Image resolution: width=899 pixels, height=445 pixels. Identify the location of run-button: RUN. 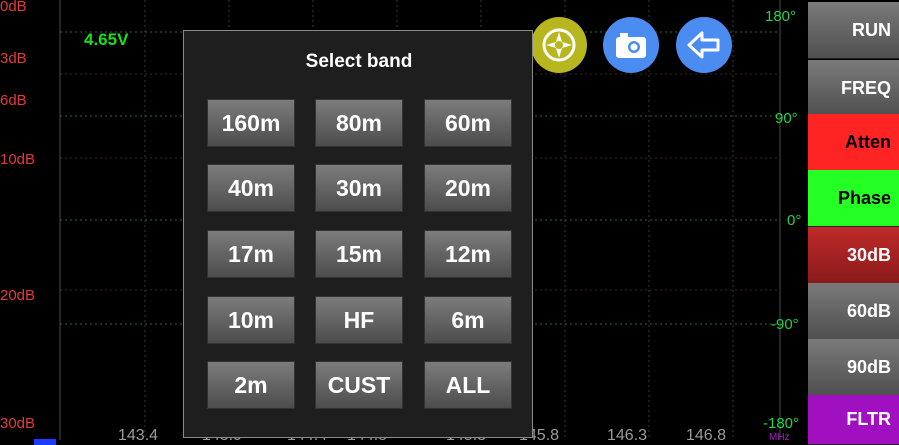
(853, 30).